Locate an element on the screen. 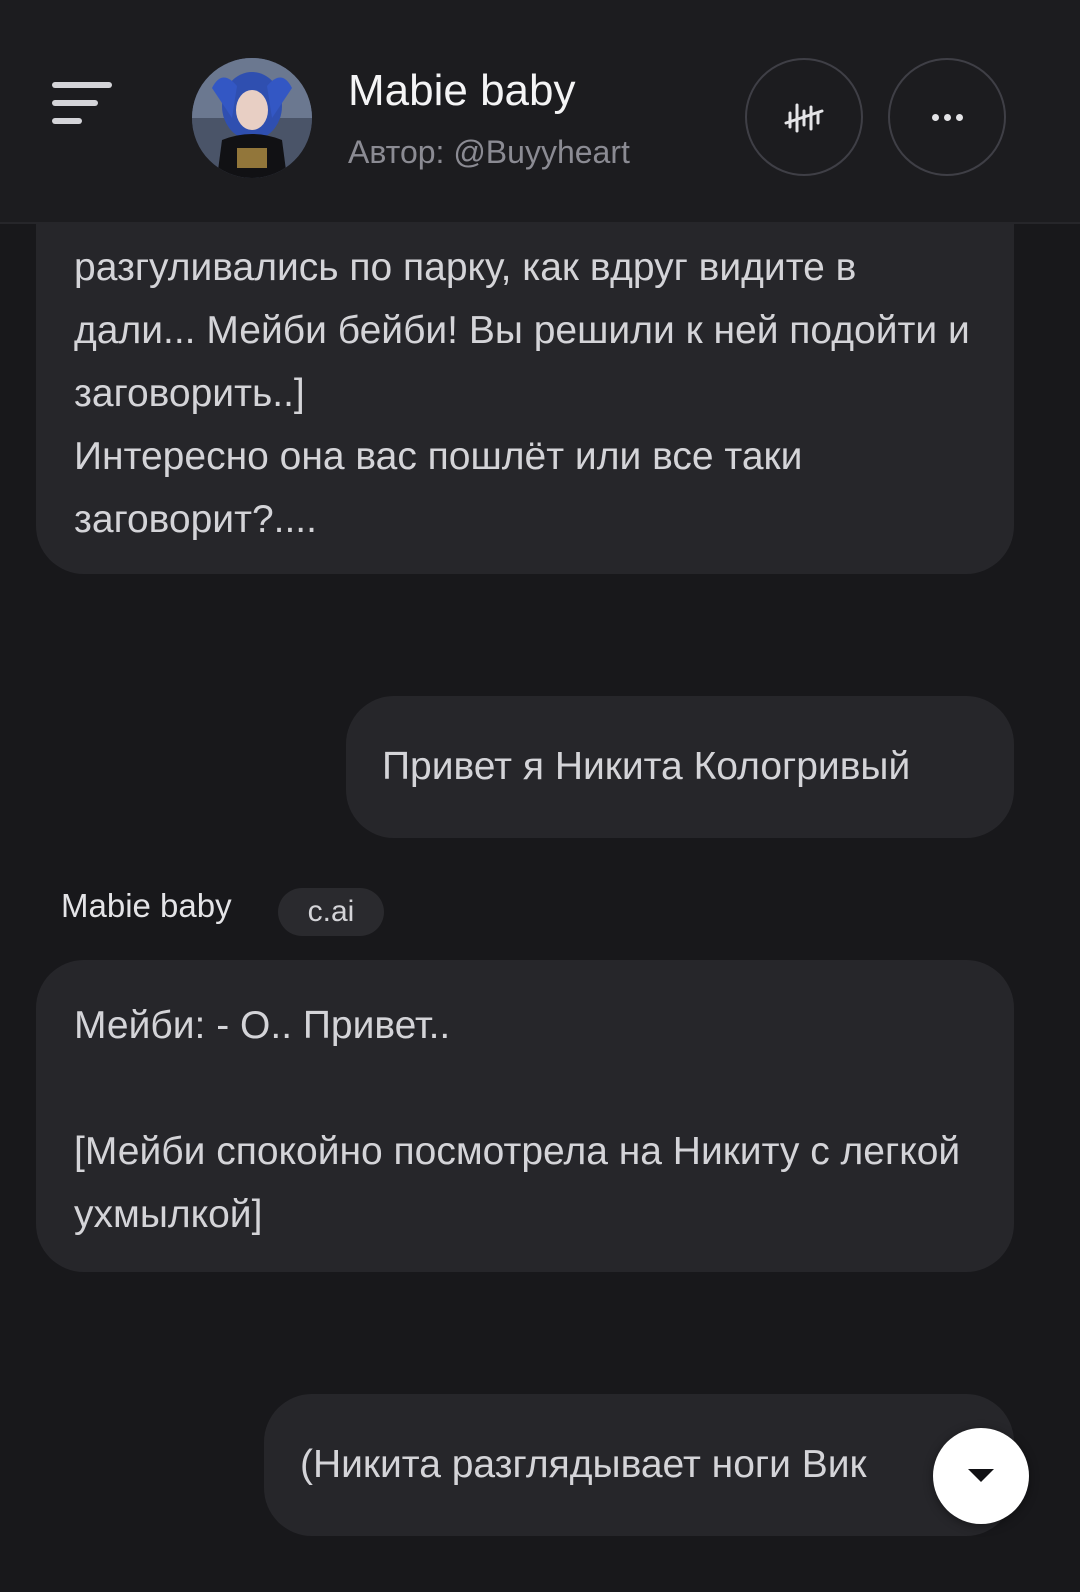 The width and height of the screenshot is (1080, 1592). scroll-to-bottom-button is located at coordinates (981, 1476).